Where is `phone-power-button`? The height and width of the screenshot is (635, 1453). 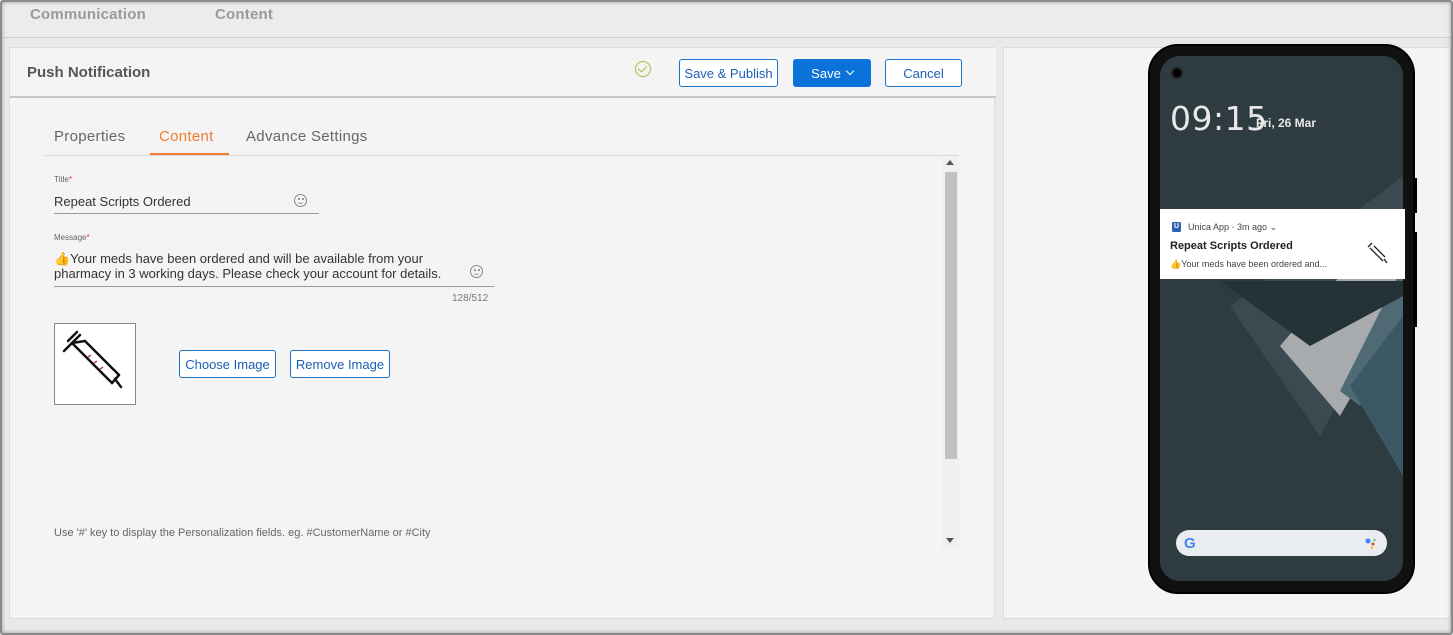 phone-power-button is located at coordinates (1415, 195).